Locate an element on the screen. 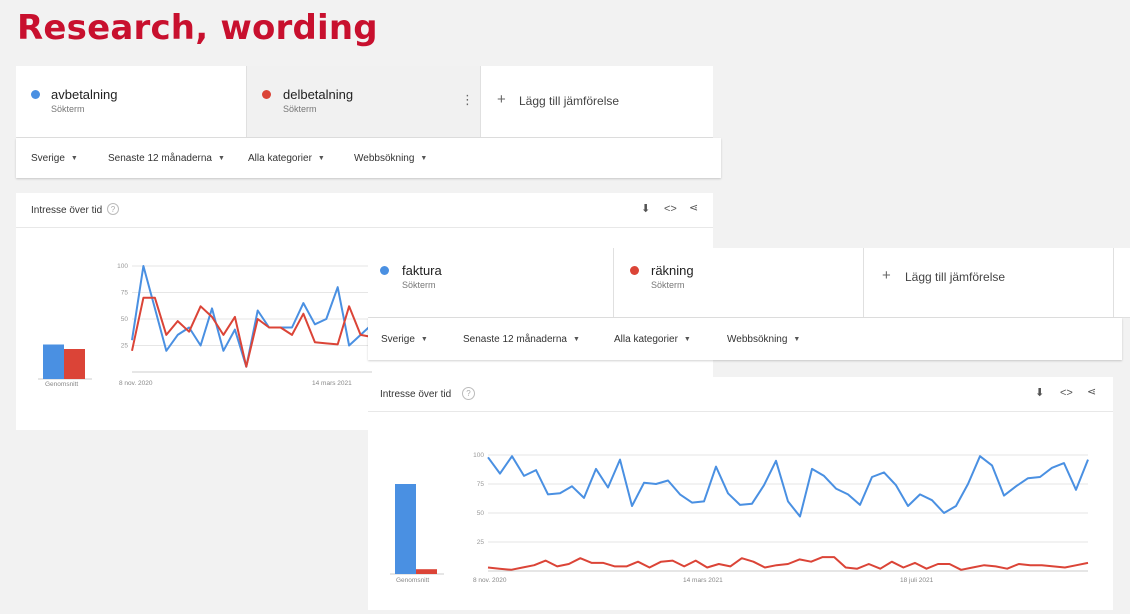  search-term-delbetalning: delbetalning Sökterm ⋮ is located at coordinates (364, 101).